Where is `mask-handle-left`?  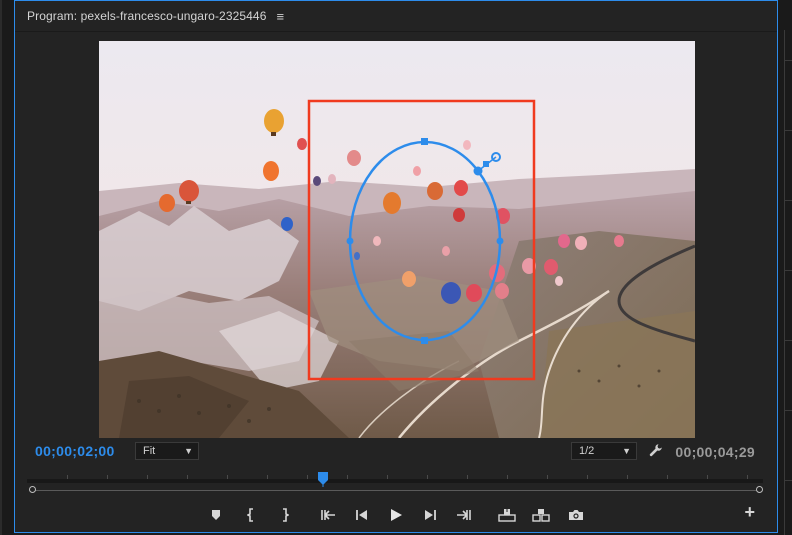 mask-handle-left is located at coordinates (350, 241).